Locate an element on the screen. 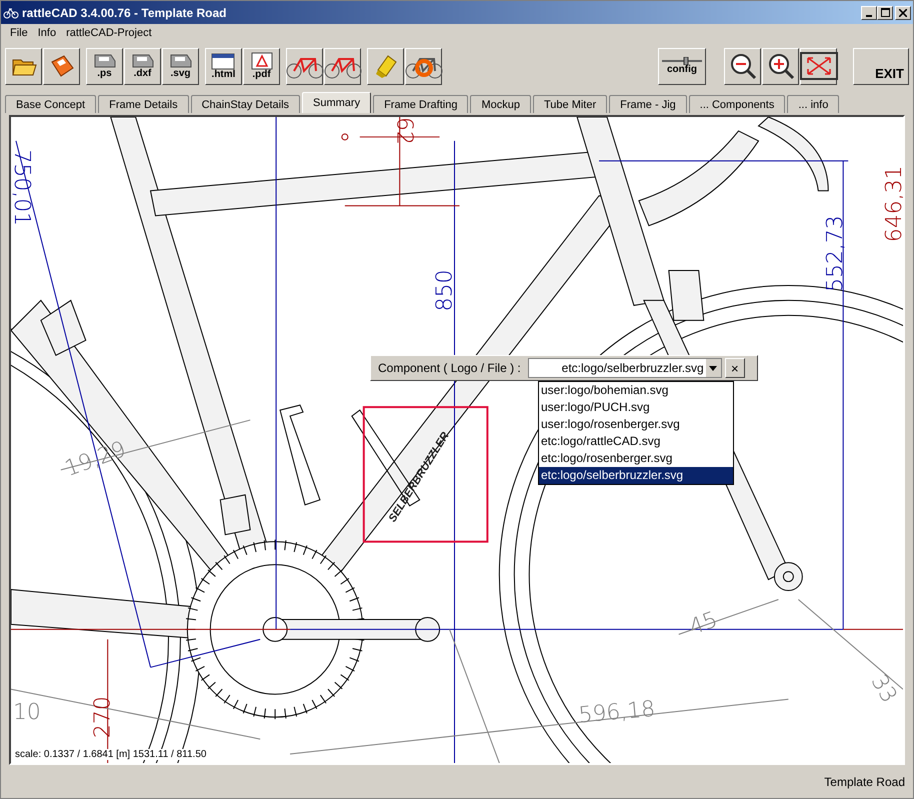 The height and width of the screenshot is (799, 914). status-text: Template Road is located at coordinates (864, 781).